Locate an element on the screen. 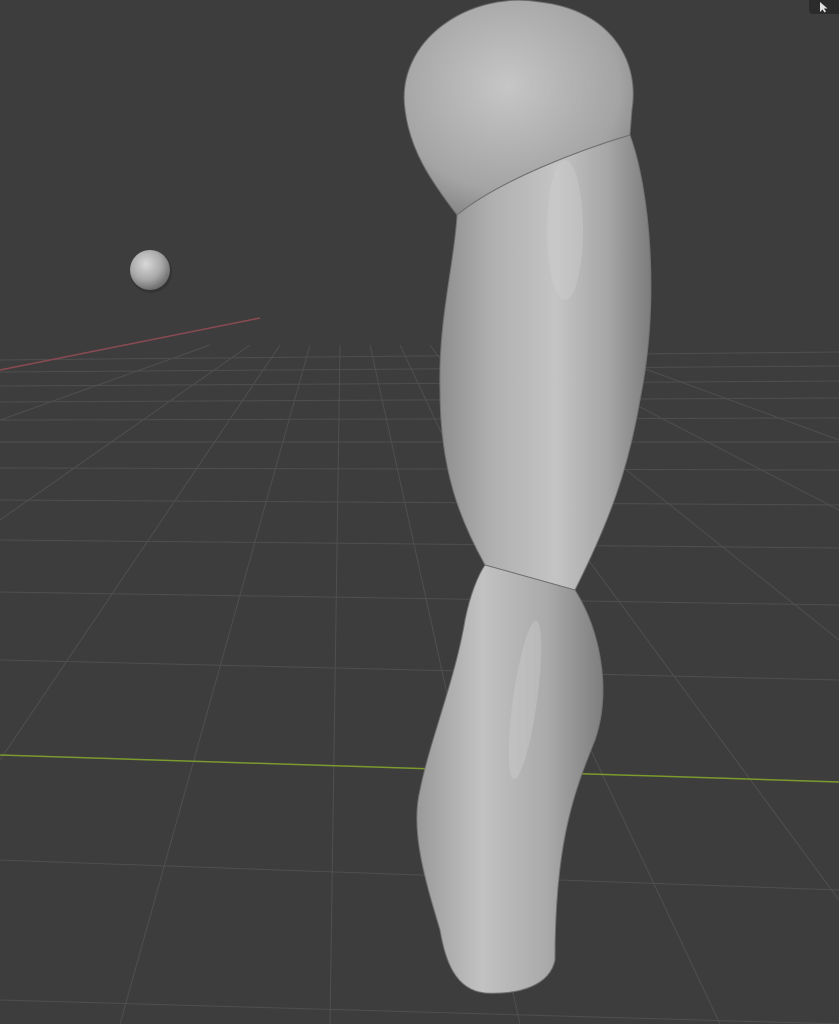  select-tool-button is located at coordinates (824, 7).